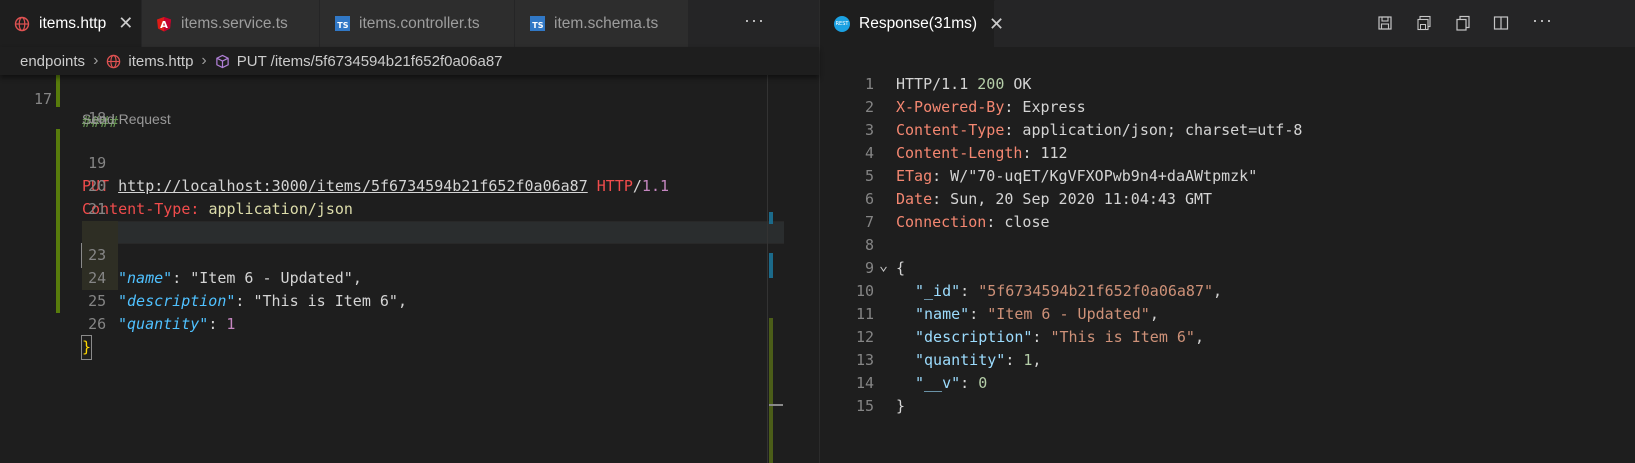  I want to click on line-number: 5, so click(869, 176).